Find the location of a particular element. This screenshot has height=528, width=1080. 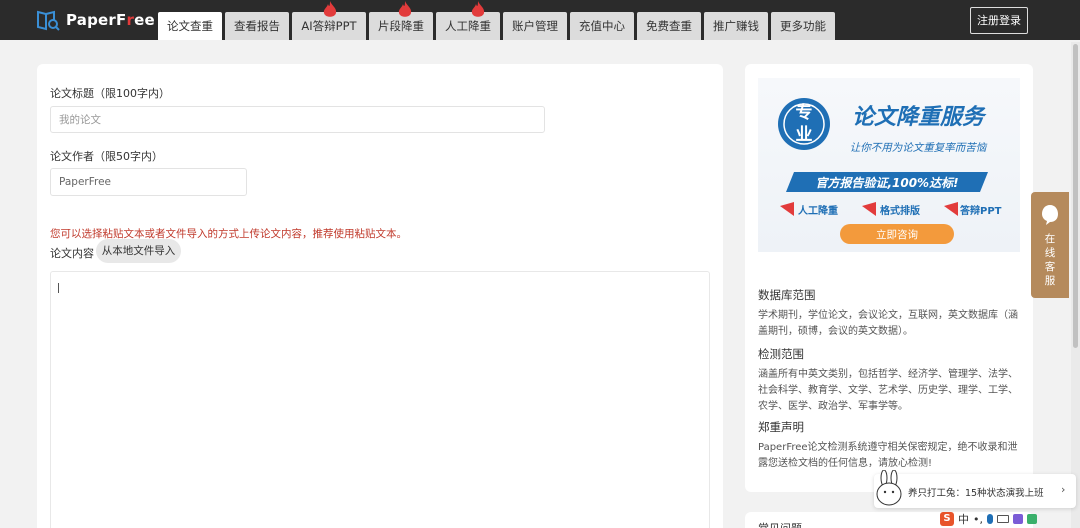

feature-1: 人工降重 is located at coordinates (818, 210).